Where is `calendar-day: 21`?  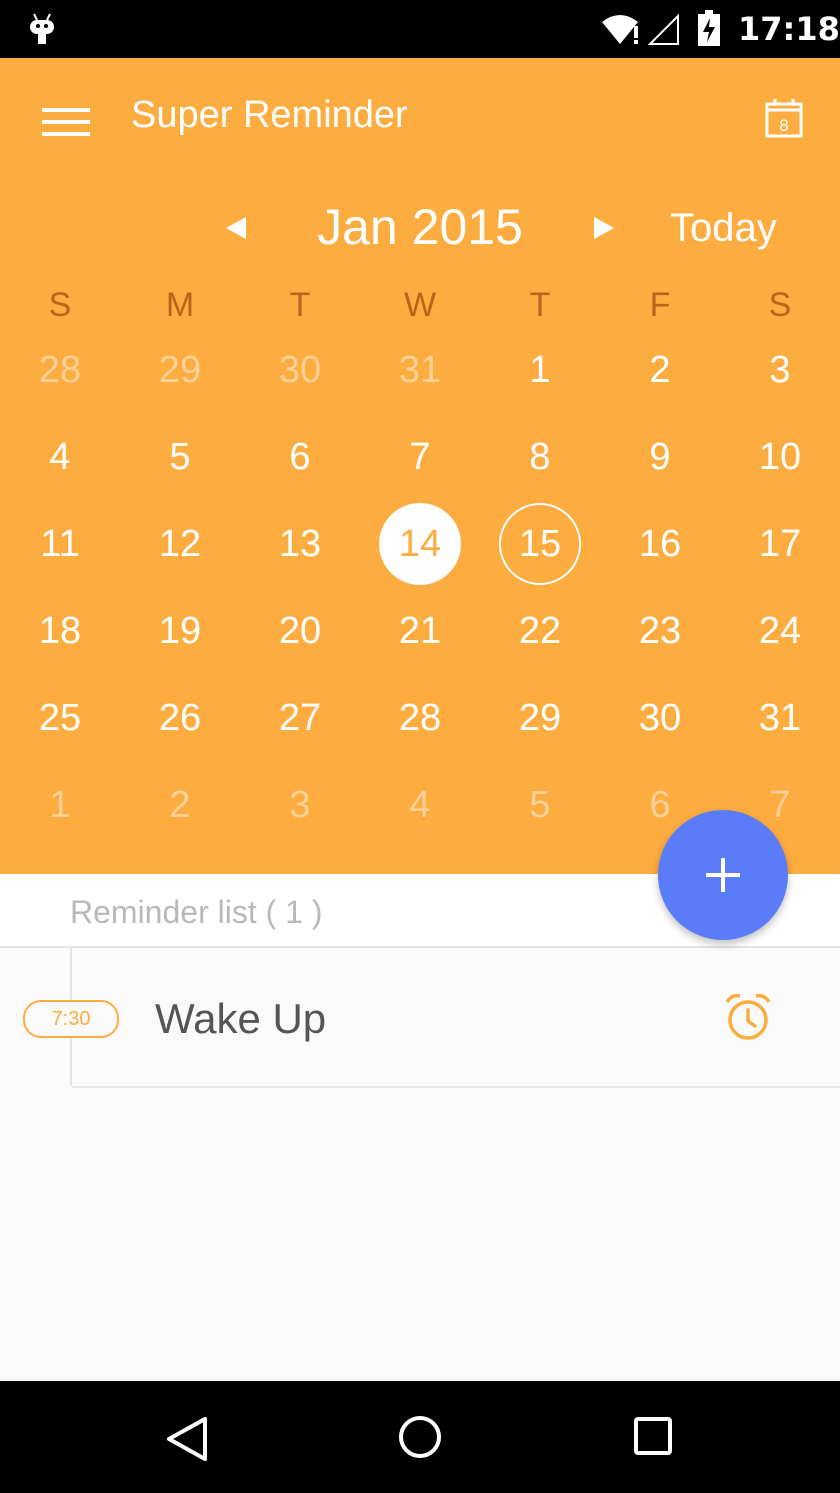 calendar-day: 21 is located at coordinates (420, 631).